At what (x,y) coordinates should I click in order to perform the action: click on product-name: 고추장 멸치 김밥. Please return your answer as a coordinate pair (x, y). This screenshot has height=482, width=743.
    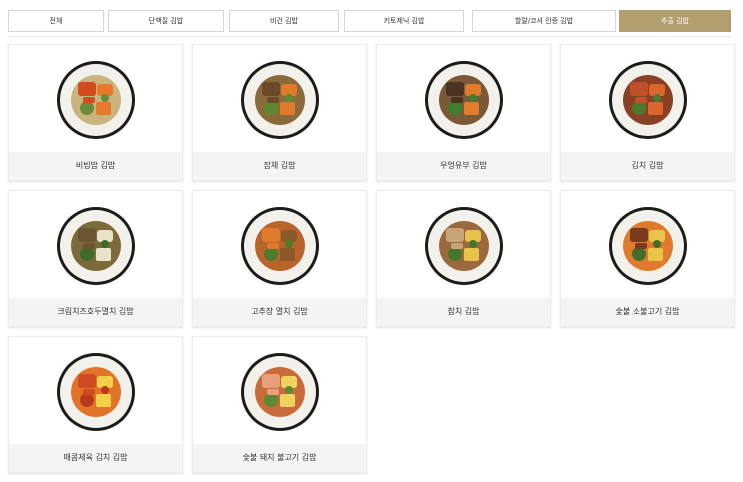
    Looking at the image, I should click on (279, 312).